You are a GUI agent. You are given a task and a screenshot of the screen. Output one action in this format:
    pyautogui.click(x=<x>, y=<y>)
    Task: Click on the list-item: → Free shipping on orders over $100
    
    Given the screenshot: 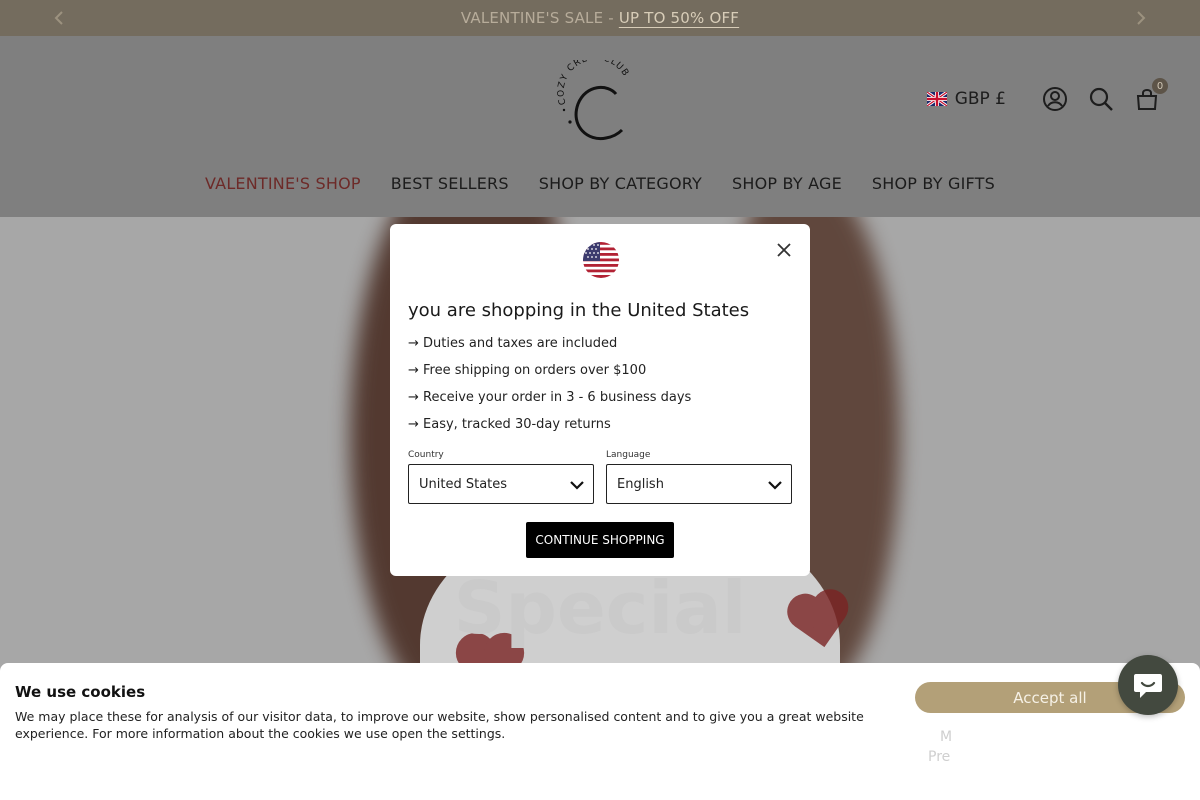 What is the action you would take?
    pyautogui.click(x=527, y=370)
    